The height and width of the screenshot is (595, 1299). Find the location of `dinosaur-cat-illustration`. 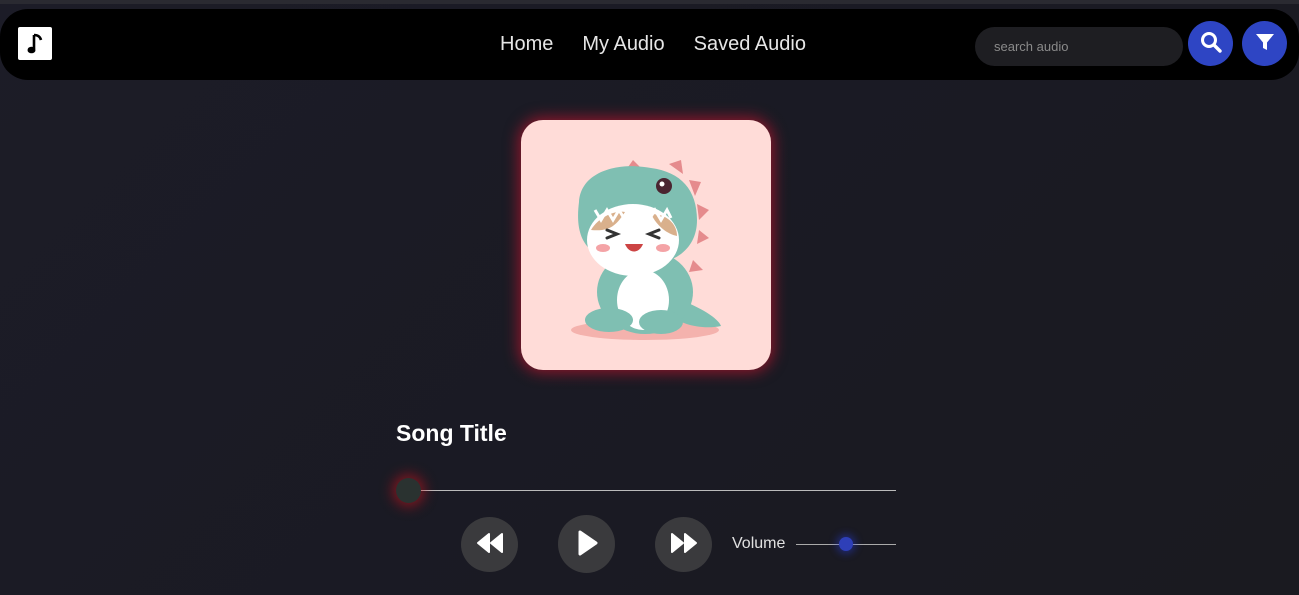

dinosaur-cat-illustration is located at coordinates (646, 250).